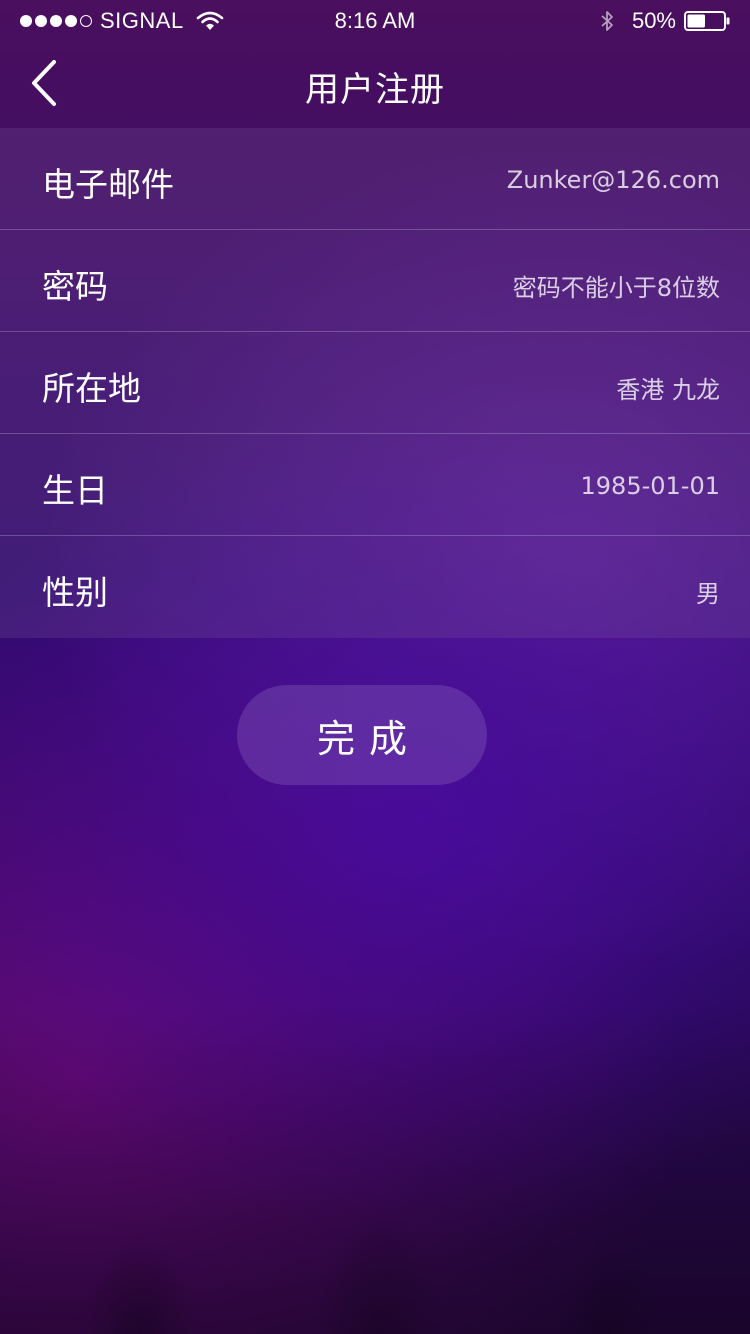  I want to click on page-title: 用户注册, so click(375, 90).